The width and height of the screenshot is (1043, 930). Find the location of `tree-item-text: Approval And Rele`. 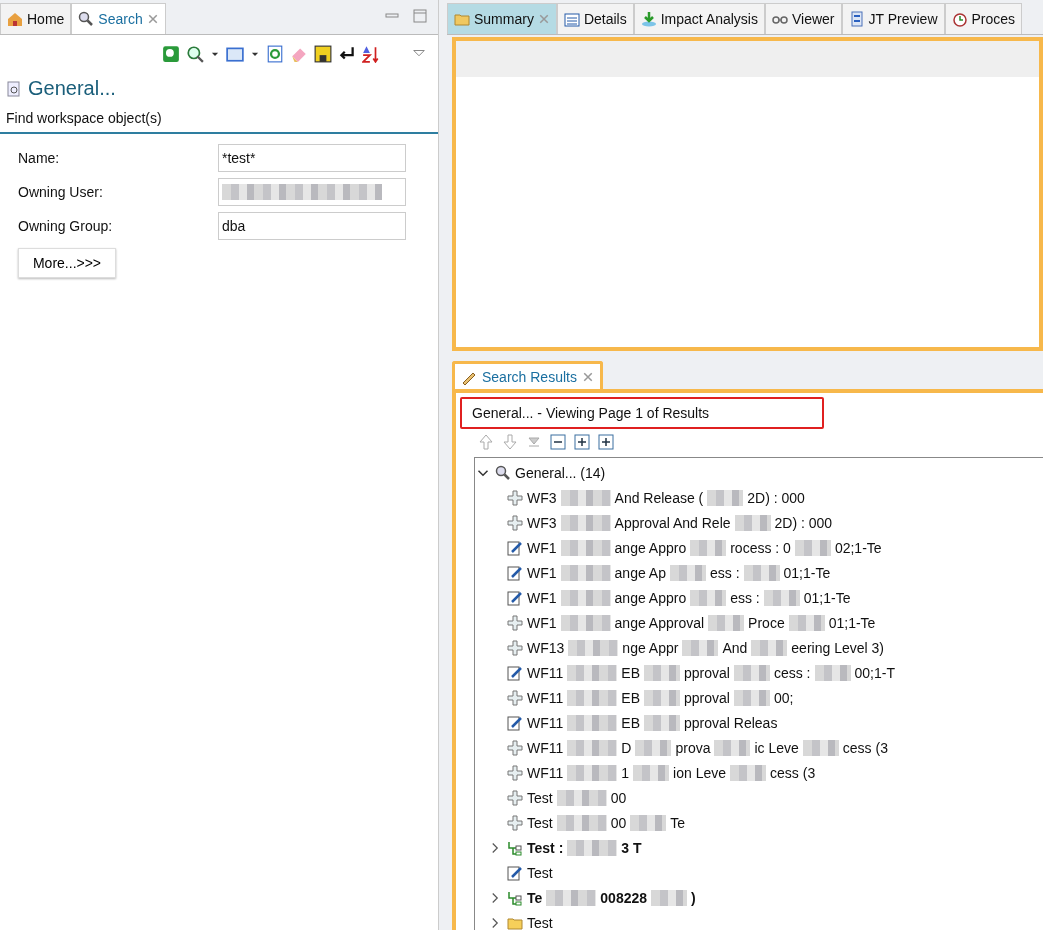

tree-item-text: Approval And Rele is located at coordinates (672, 522).